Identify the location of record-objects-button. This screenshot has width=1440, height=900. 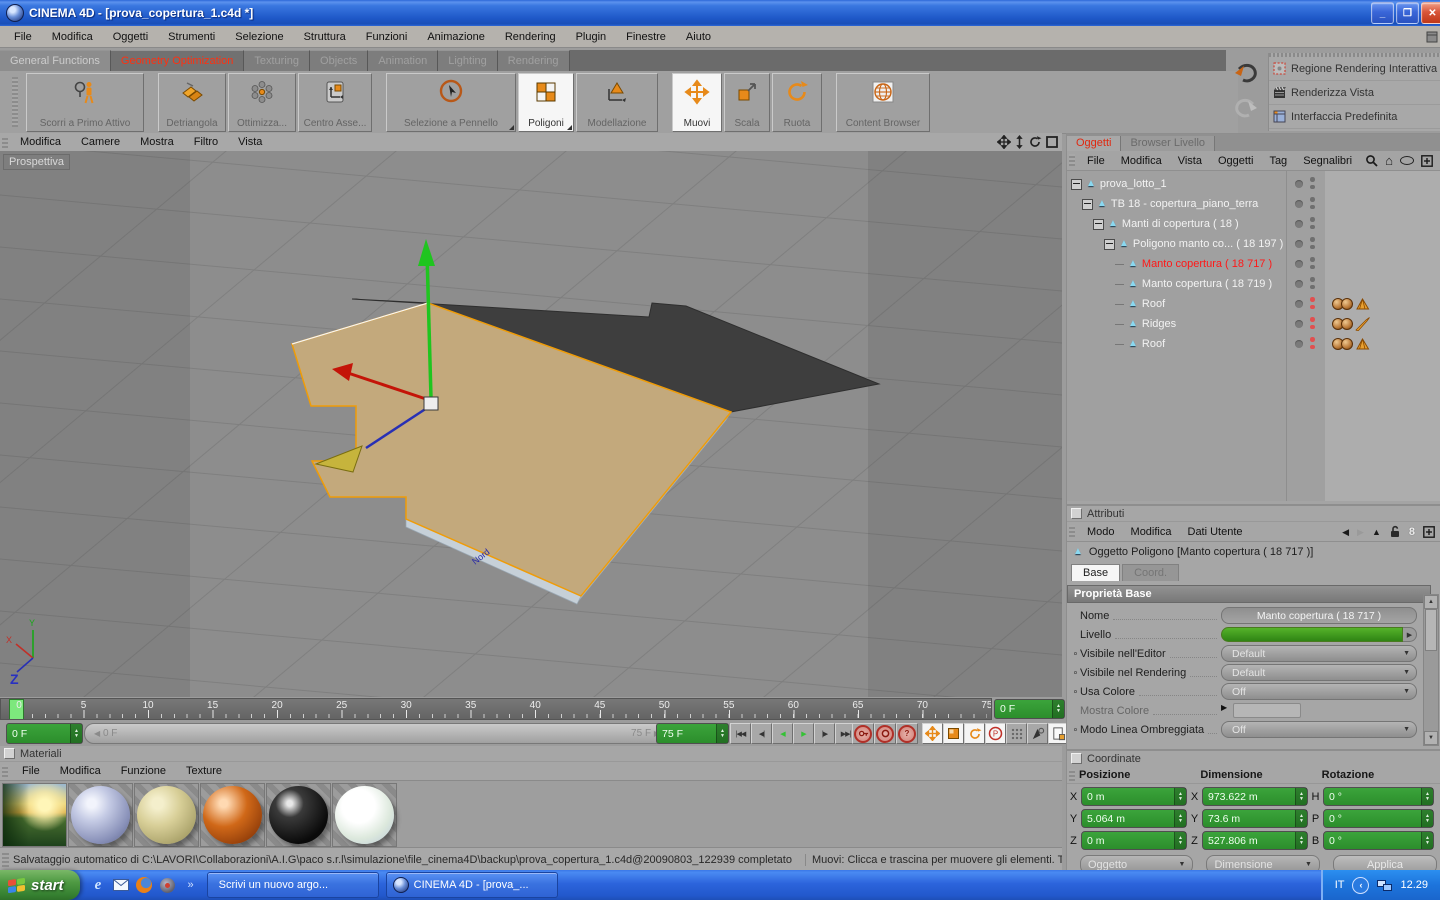
(885, 733).